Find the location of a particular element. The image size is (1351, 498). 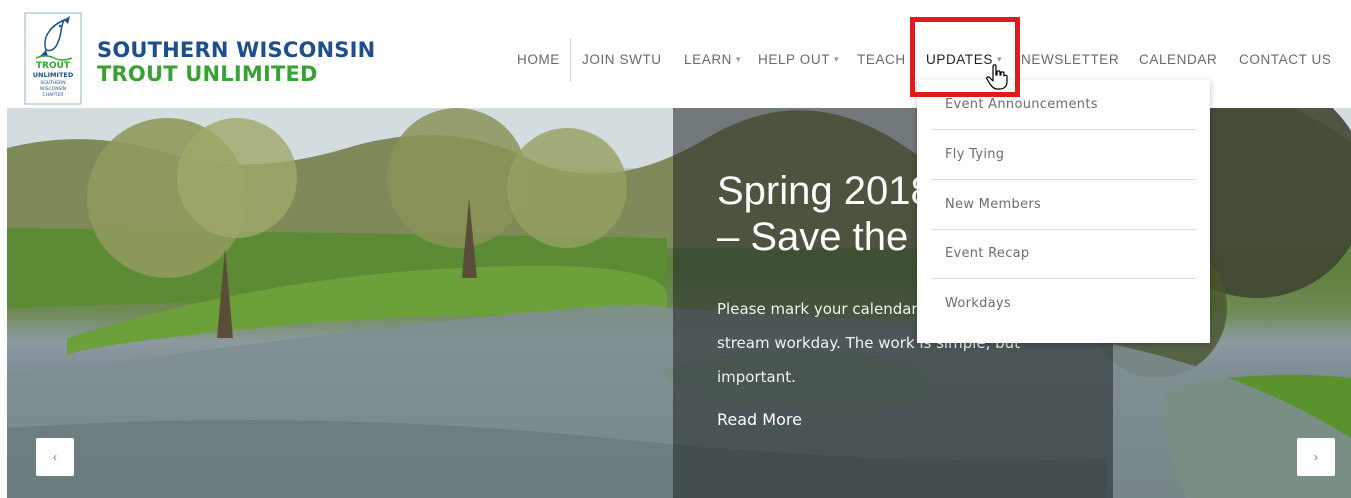

nav-divider is located at coordinates (570, 60).